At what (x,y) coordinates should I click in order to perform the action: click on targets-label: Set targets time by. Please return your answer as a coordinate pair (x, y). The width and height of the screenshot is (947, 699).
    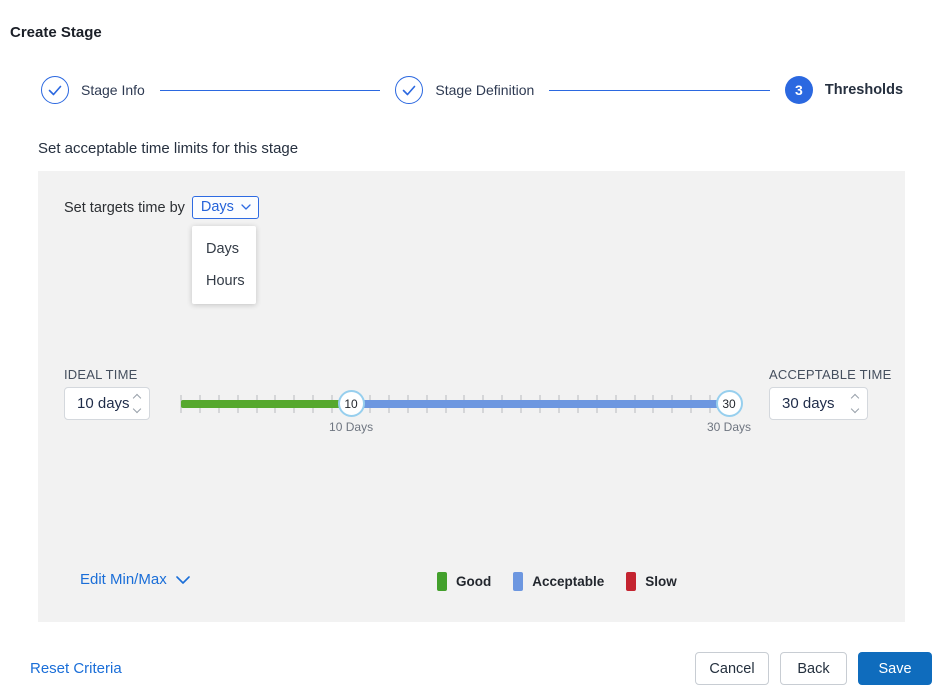
    Looking at the image, I should click on (124, 207).